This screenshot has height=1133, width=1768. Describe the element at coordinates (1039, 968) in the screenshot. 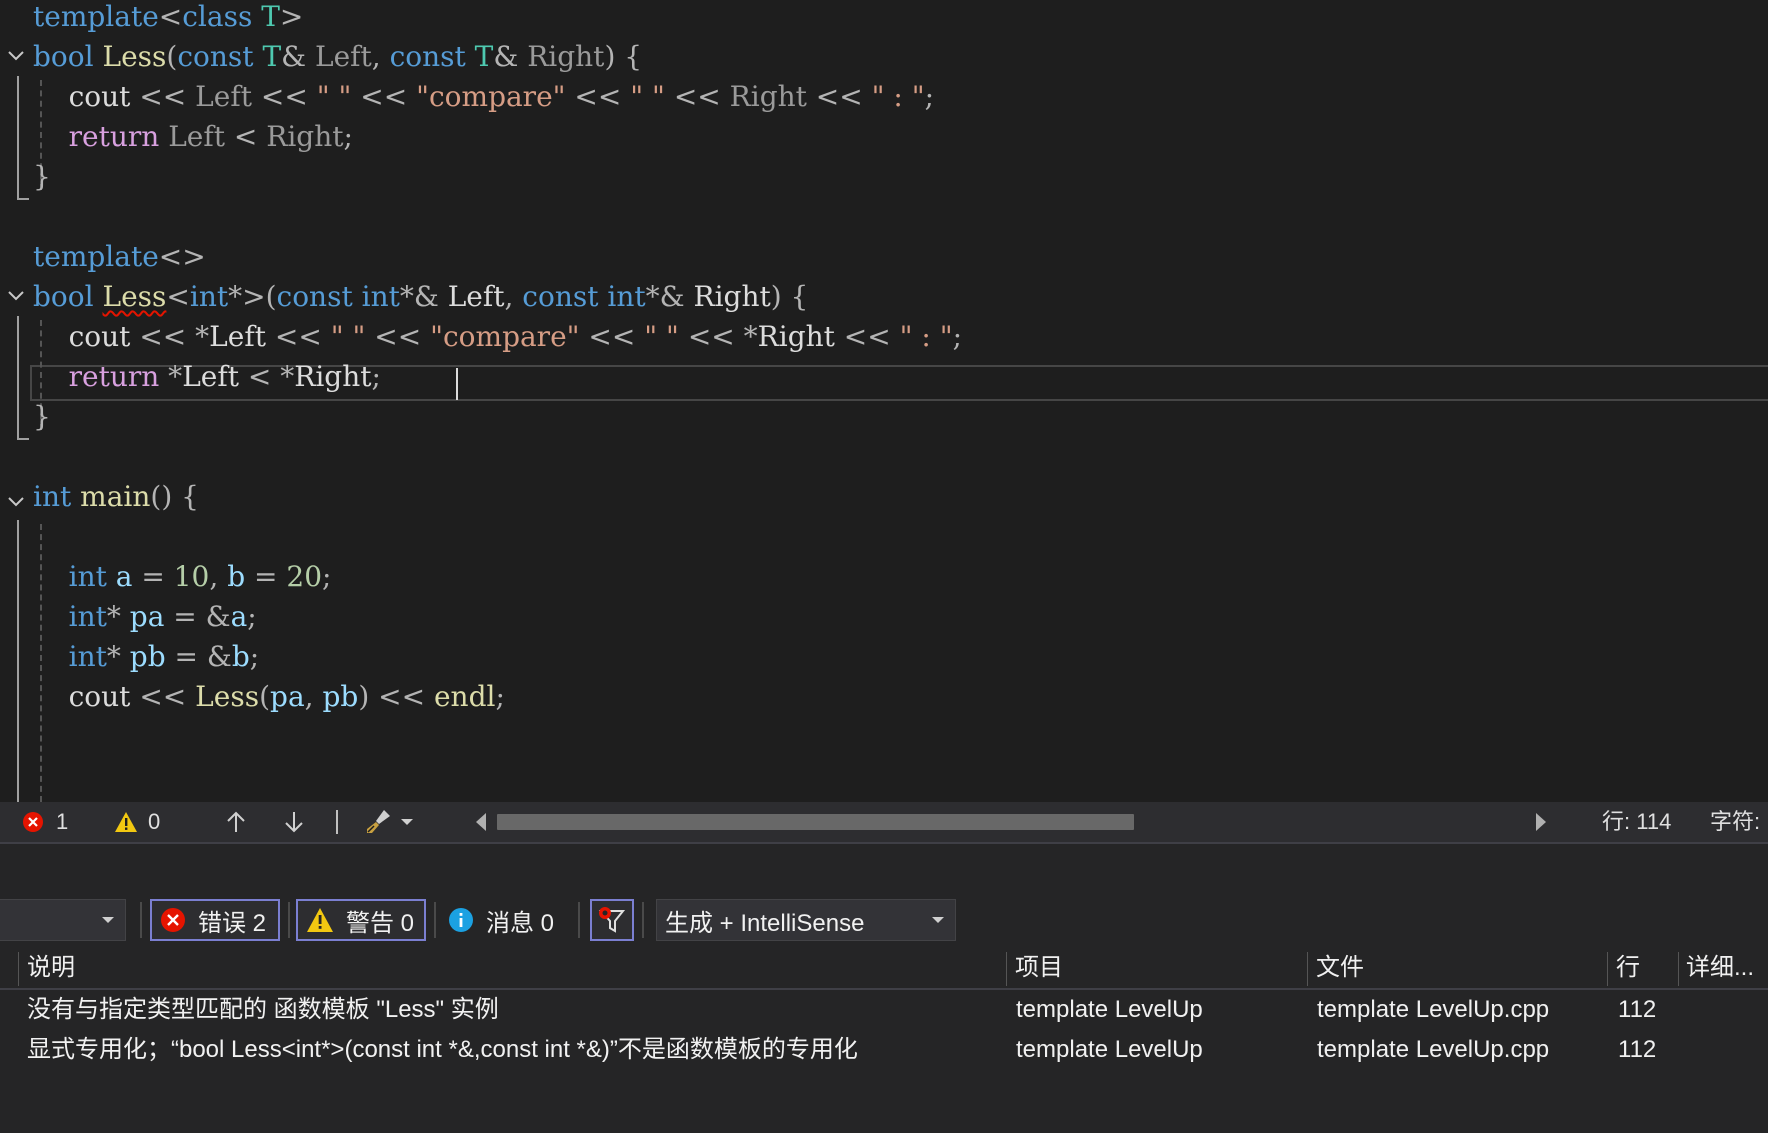

I see `column-header-project: 项目` at that location.